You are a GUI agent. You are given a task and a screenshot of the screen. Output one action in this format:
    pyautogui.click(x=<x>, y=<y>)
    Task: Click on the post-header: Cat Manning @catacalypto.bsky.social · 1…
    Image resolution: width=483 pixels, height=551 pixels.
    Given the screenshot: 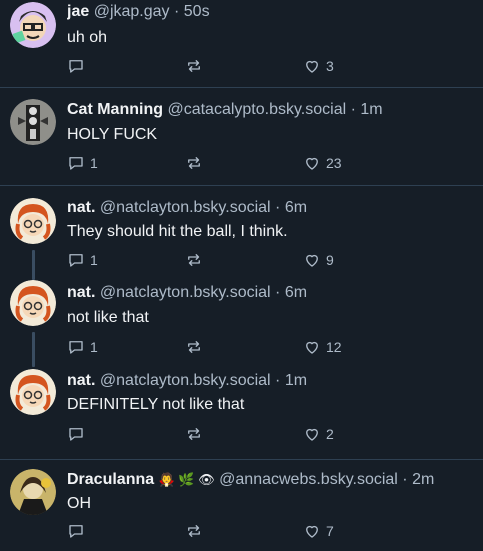 What is the action you would take?
    pyautogui.click(x=271, y=110)
    